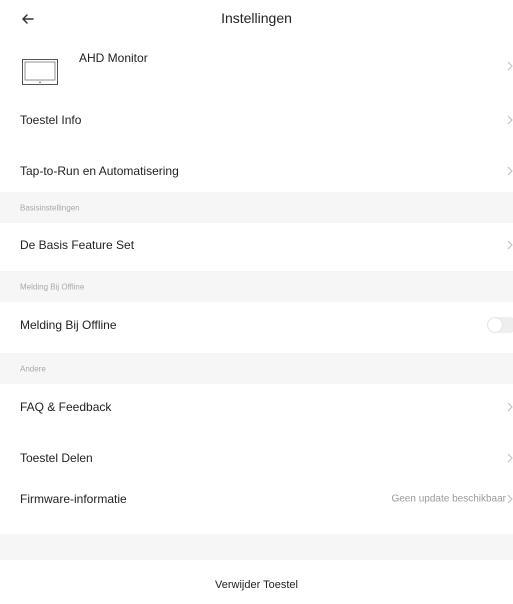  What do you see at coordinates (68, 325) in the screenshot?
I see `row-offline-notification-label: Melding Bij Offline` at bounding box center [68, 325].